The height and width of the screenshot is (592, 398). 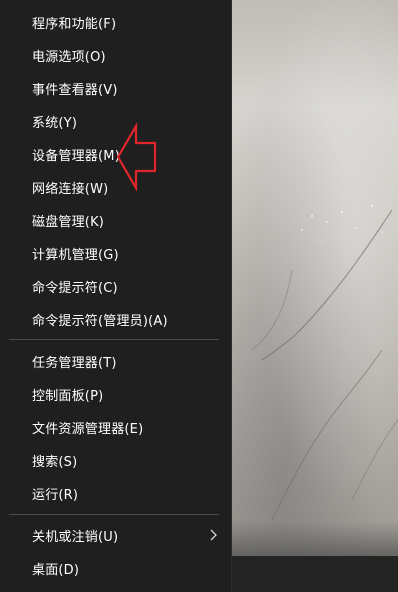 What do you see at coordinates (75, 288) in the screenshot?
I see `menu-item-label: 命令提示符(C)` at bounding box center [75, 288].